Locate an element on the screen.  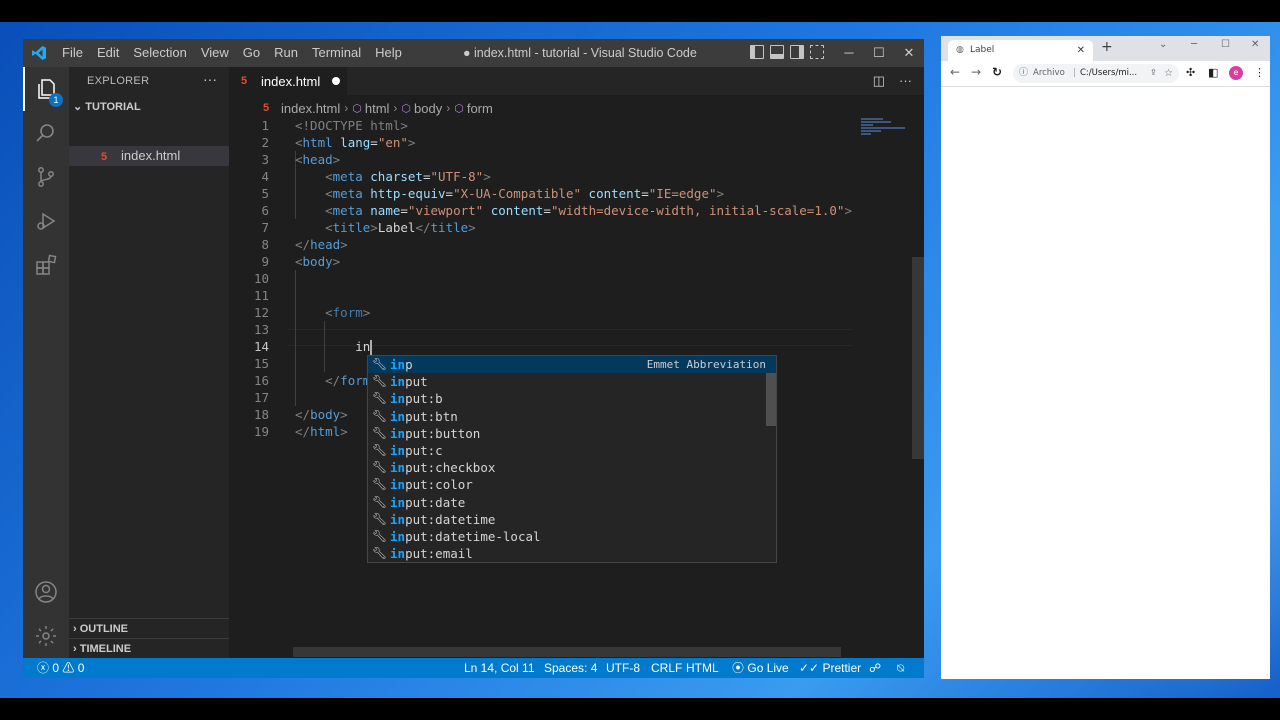
code-tag: body is located at coordinates (325, 414).